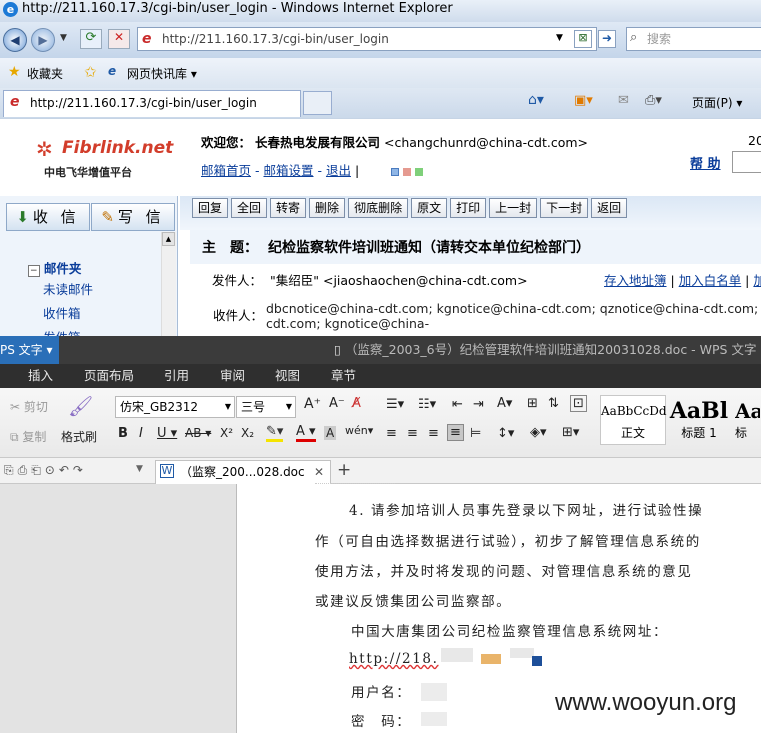 This screenshot has width=761, height=733. I want to click on align-left-icon: ≡, so click(391, 433).